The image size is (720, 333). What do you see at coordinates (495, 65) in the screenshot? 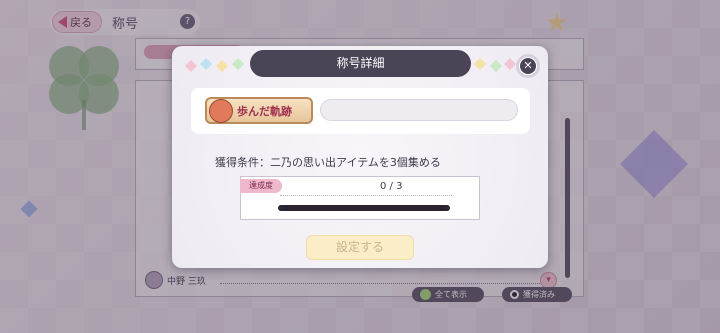
I see `ribbon-decoration-right` at bounding box center [495, 65].